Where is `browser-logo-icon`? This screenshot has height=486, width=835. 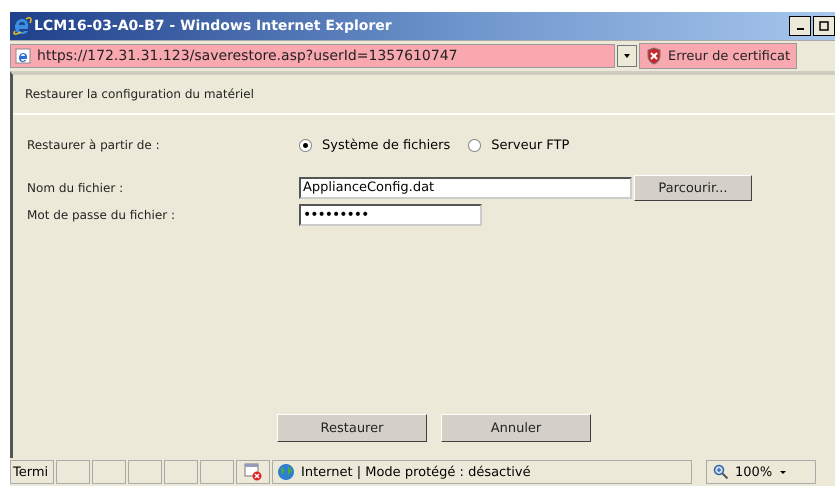 browser-logo-icon is located at coordinates (22, 26).